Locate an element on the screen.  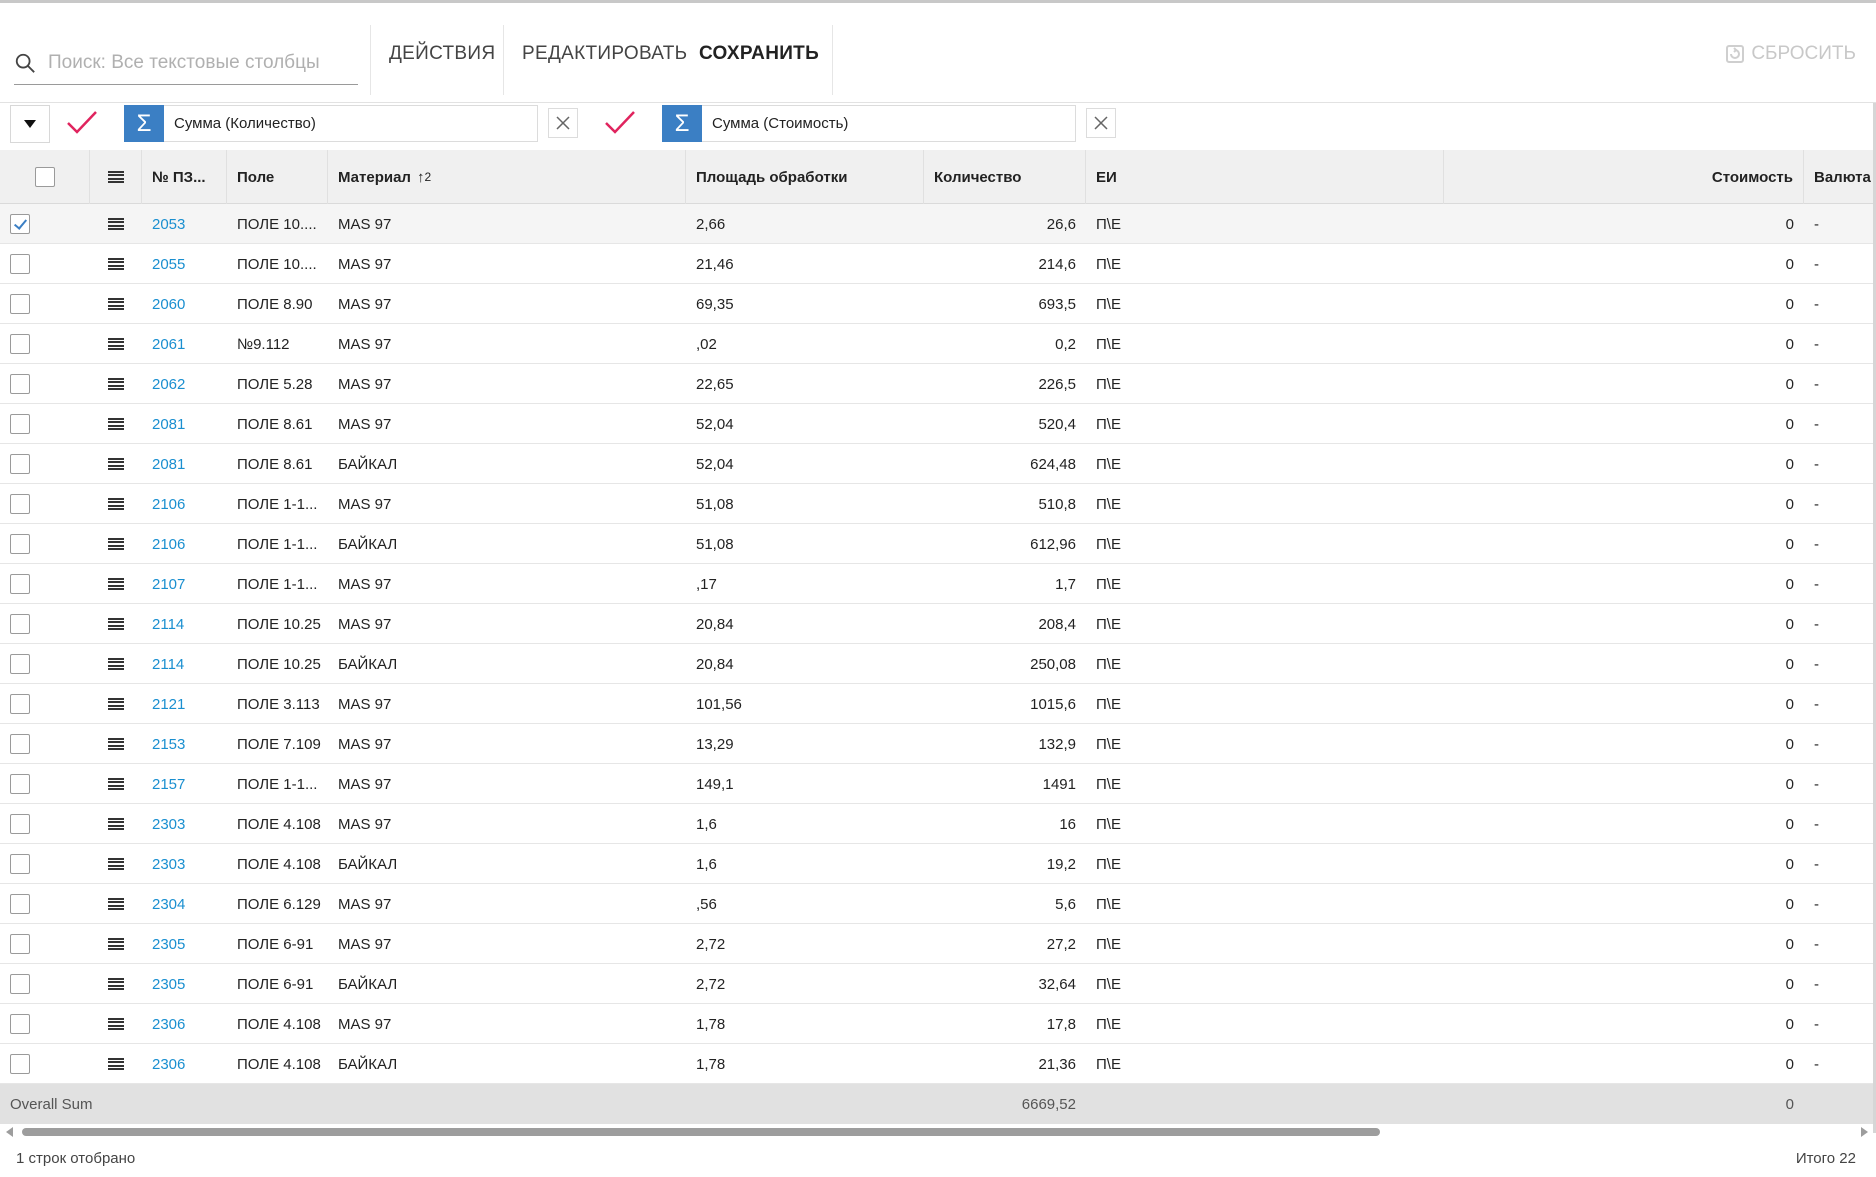
table-row: 2081 ПОЛЕ 8.61 MAS 97 52,04 520,4 П\Е 0 - is located at coordinates (938, 424).